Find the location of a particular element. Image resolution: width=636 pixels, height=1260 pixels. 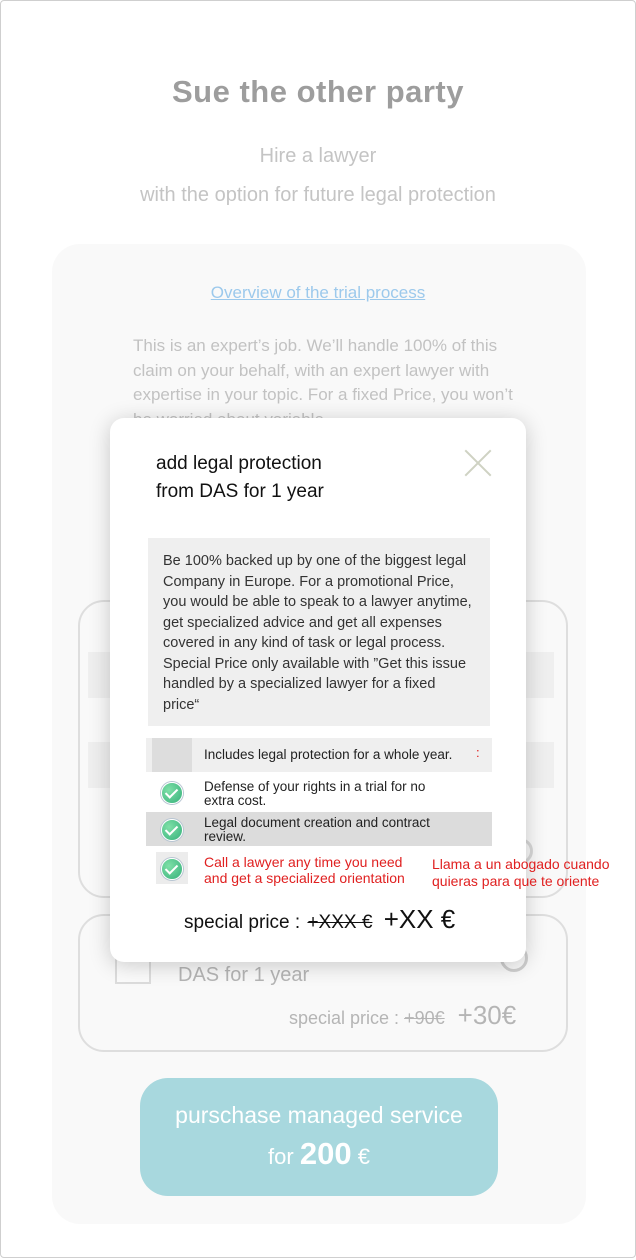

overview-trial-link: Overview of the trial process is located at coordinates (318, 293).